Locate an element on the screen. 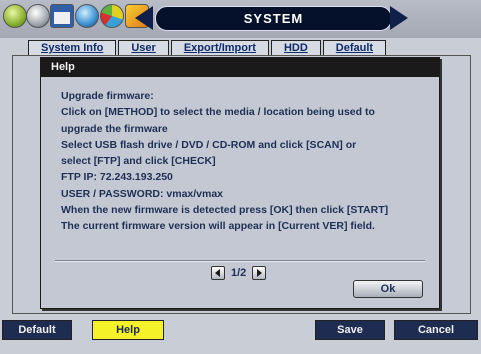 This screenshot has height=354, width=481. save-button: Save is located at coordinates (350, 330).